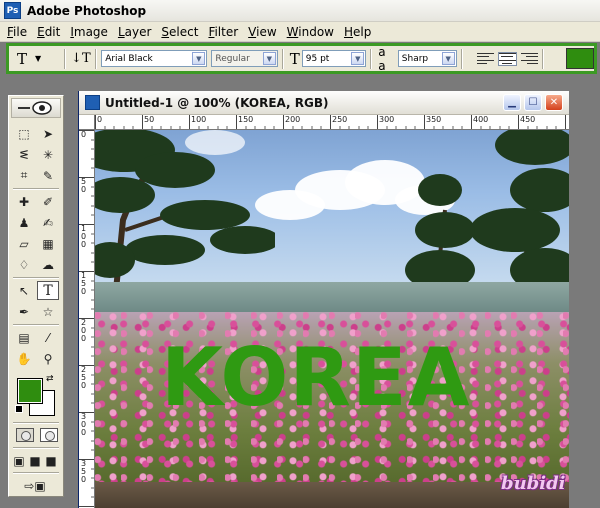 The width and height of the screenshot is (600, 508). Describe the element at coordinates (300, 11) in the screenshot. I see `app-titlebar: Ps Adobe Photoshop` at that location.